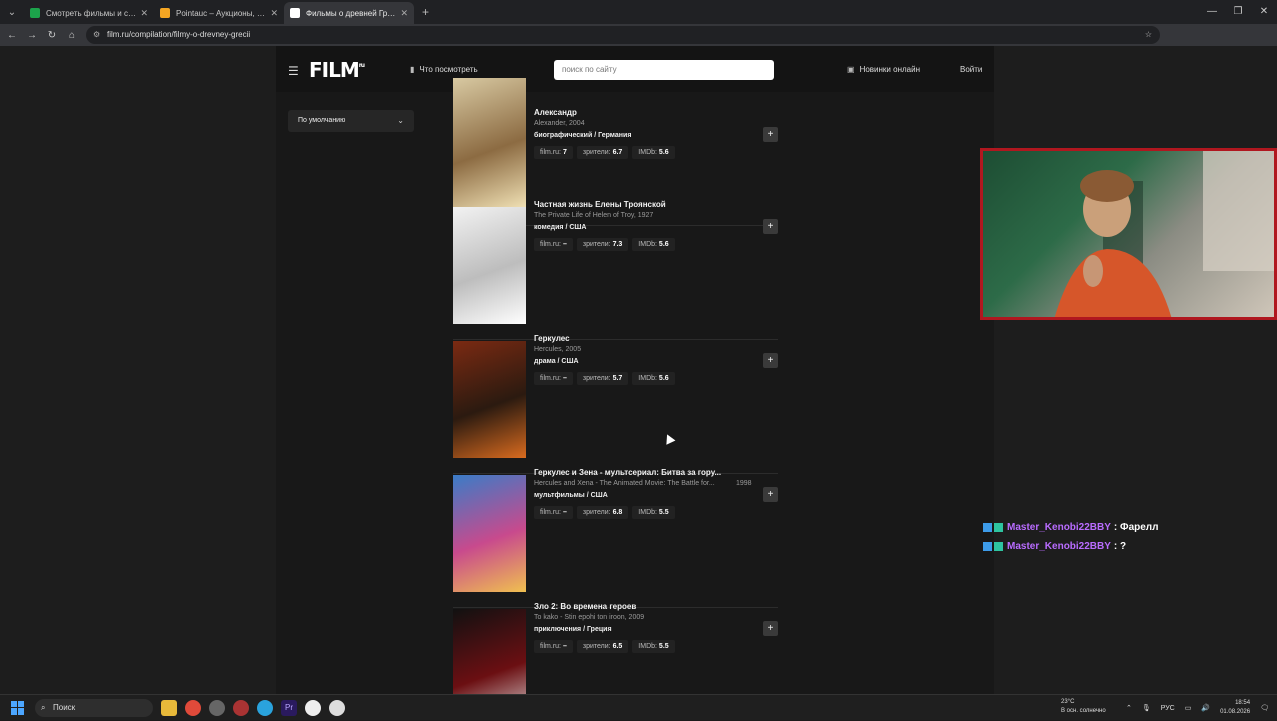 Image resolution: width=1277 pixels, height=721 pixels. Describe the element at coordinates (1075, 707) in the screenshot. I see `weather-widget: 23°C В осн. солнечно` at that location.